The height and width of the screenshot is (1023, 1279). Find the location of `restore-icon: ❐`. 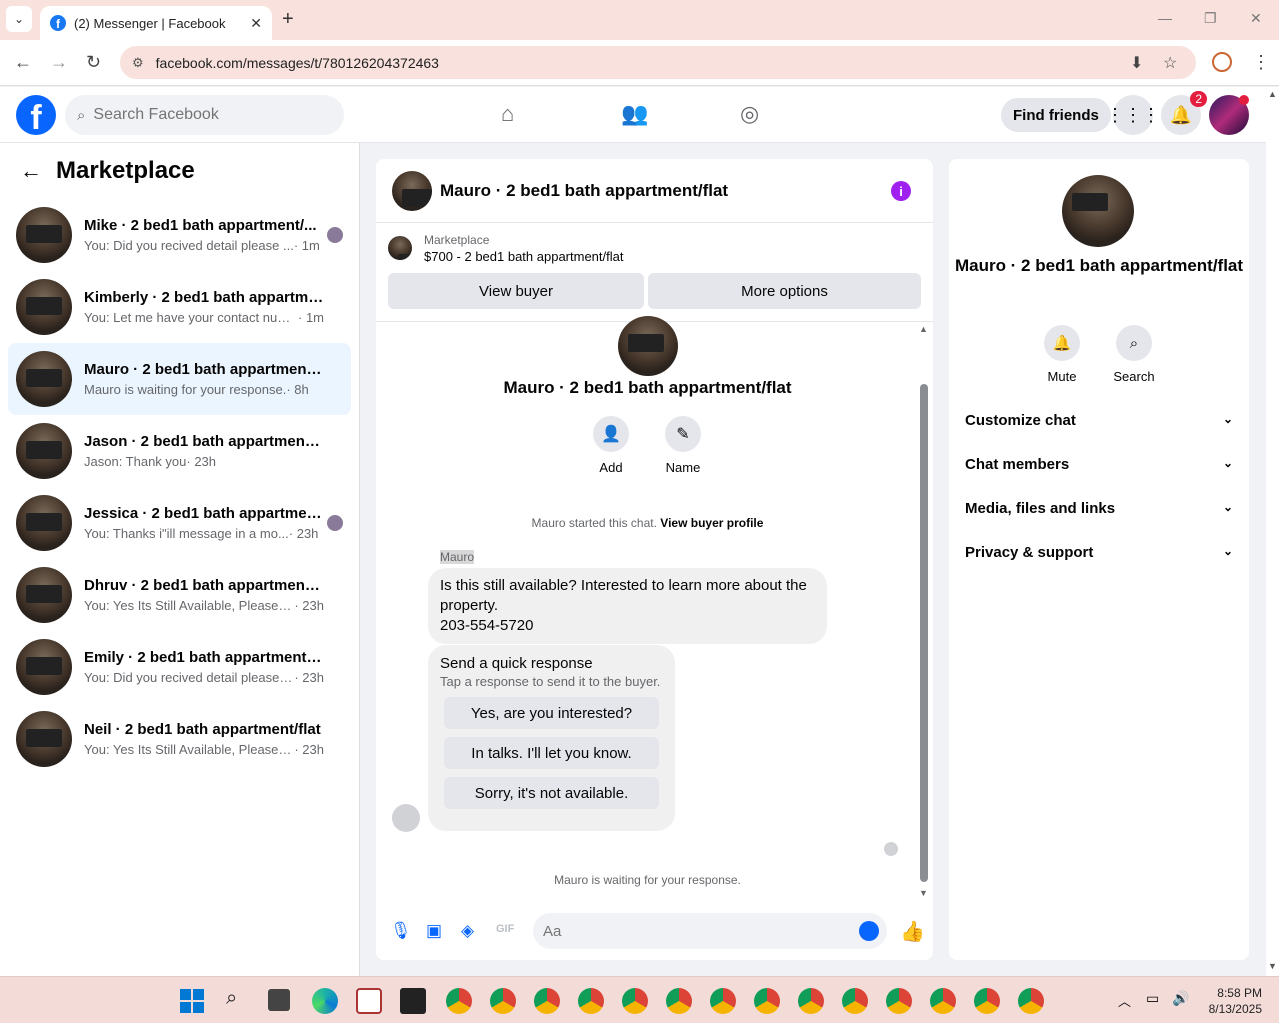

restore-icon: ❐ is located at coordinates (1210, 18).